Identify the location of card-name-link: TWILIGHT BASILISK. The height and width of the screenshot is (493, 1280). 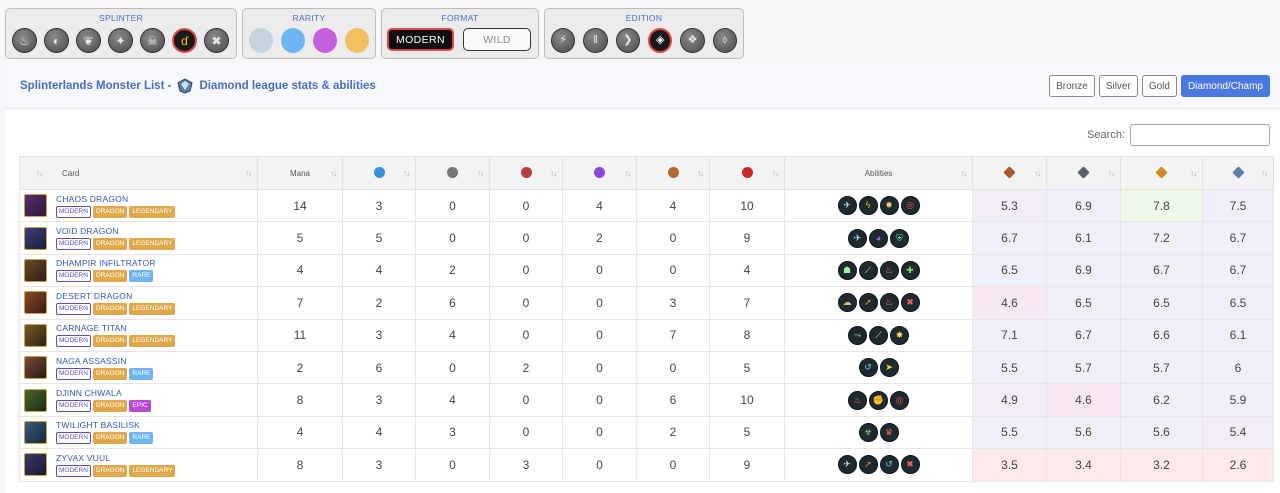
(104, 425).